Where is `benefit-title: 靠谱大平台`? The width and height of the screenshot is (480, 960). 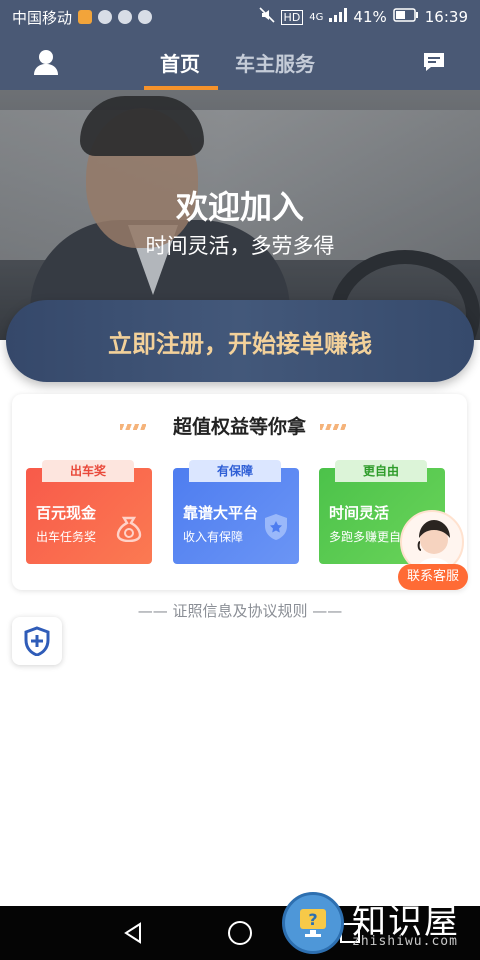 benefit-title: 靠谱大平台 is located at coordinates (221, 513).